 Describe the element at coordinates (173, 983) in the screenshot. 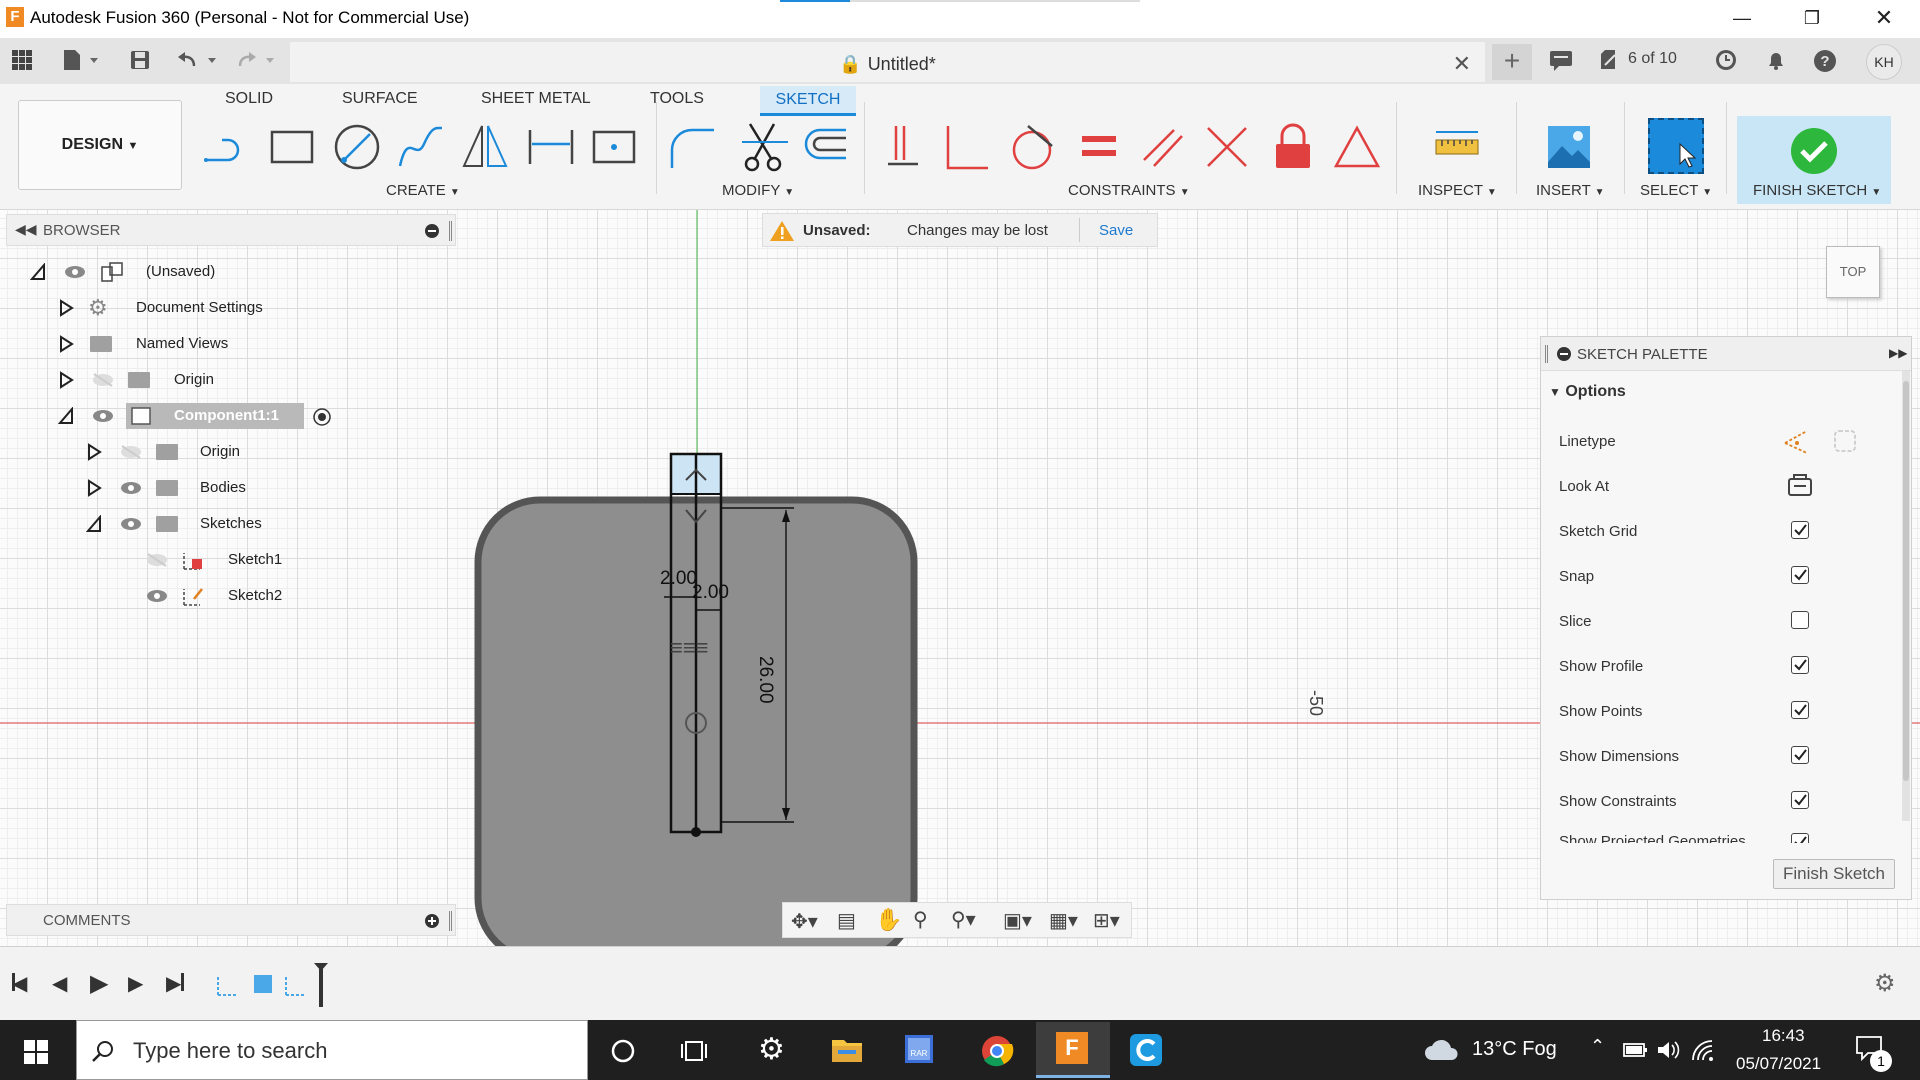

I see `go-to-end-icon: ▶` at that location.